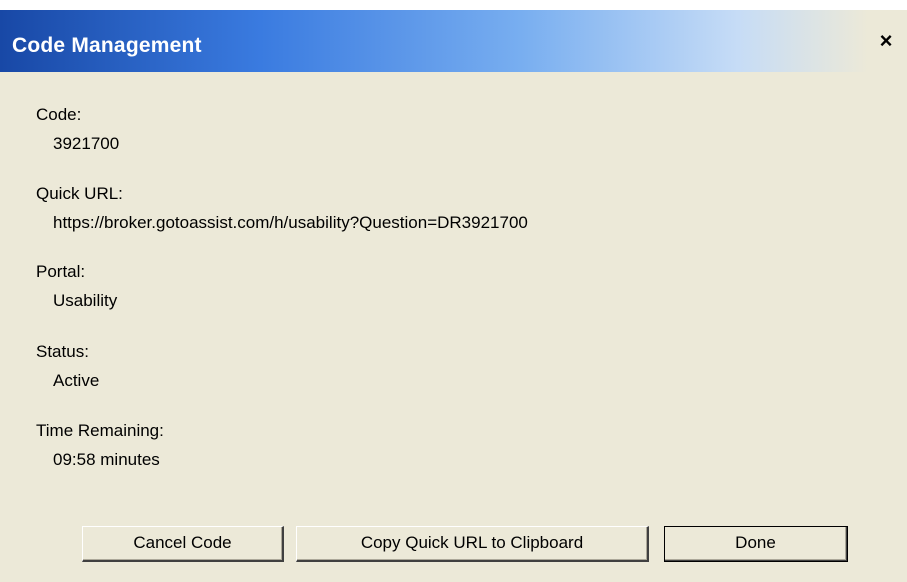 This screenshot has width=907, height=582. Describe the element at coordinates (183, 544) in the screenshot. I see `cancel-code-button: Cancel Code` at that location.